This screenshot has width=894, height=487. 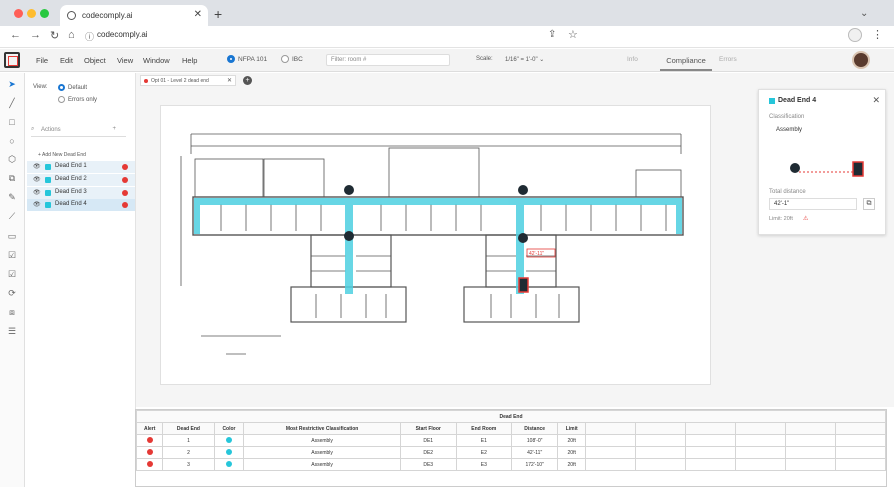 What do you see at coordinates (89, 36) in the screenshot?
I see `site-info-icon: ⓘ` at bounding box center [89, 36].